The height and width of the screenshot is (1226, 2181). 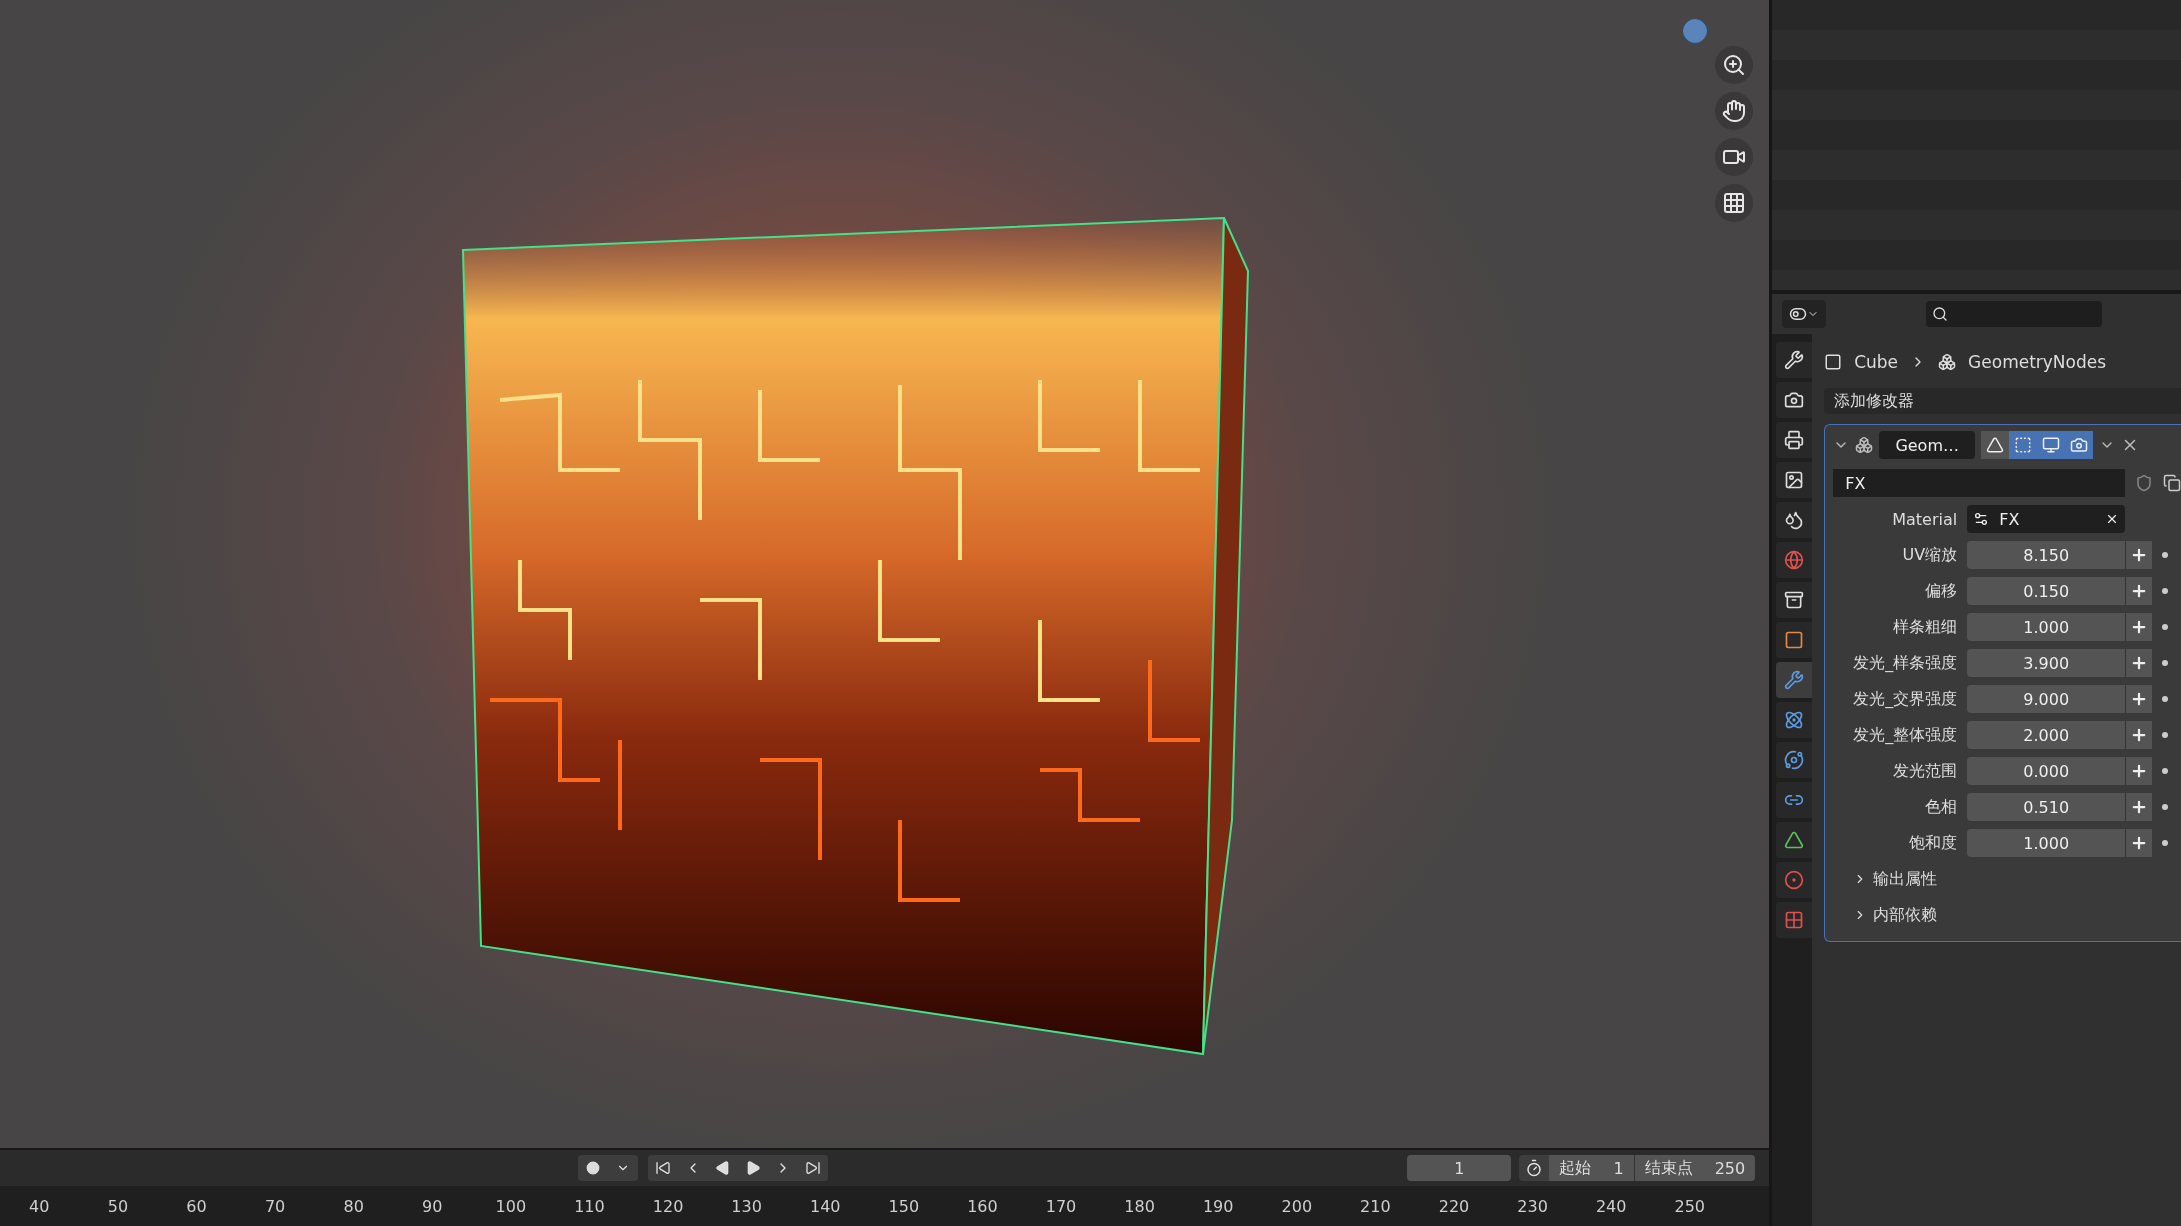 I want to click on render-tab, so click(x=1794, y=400).